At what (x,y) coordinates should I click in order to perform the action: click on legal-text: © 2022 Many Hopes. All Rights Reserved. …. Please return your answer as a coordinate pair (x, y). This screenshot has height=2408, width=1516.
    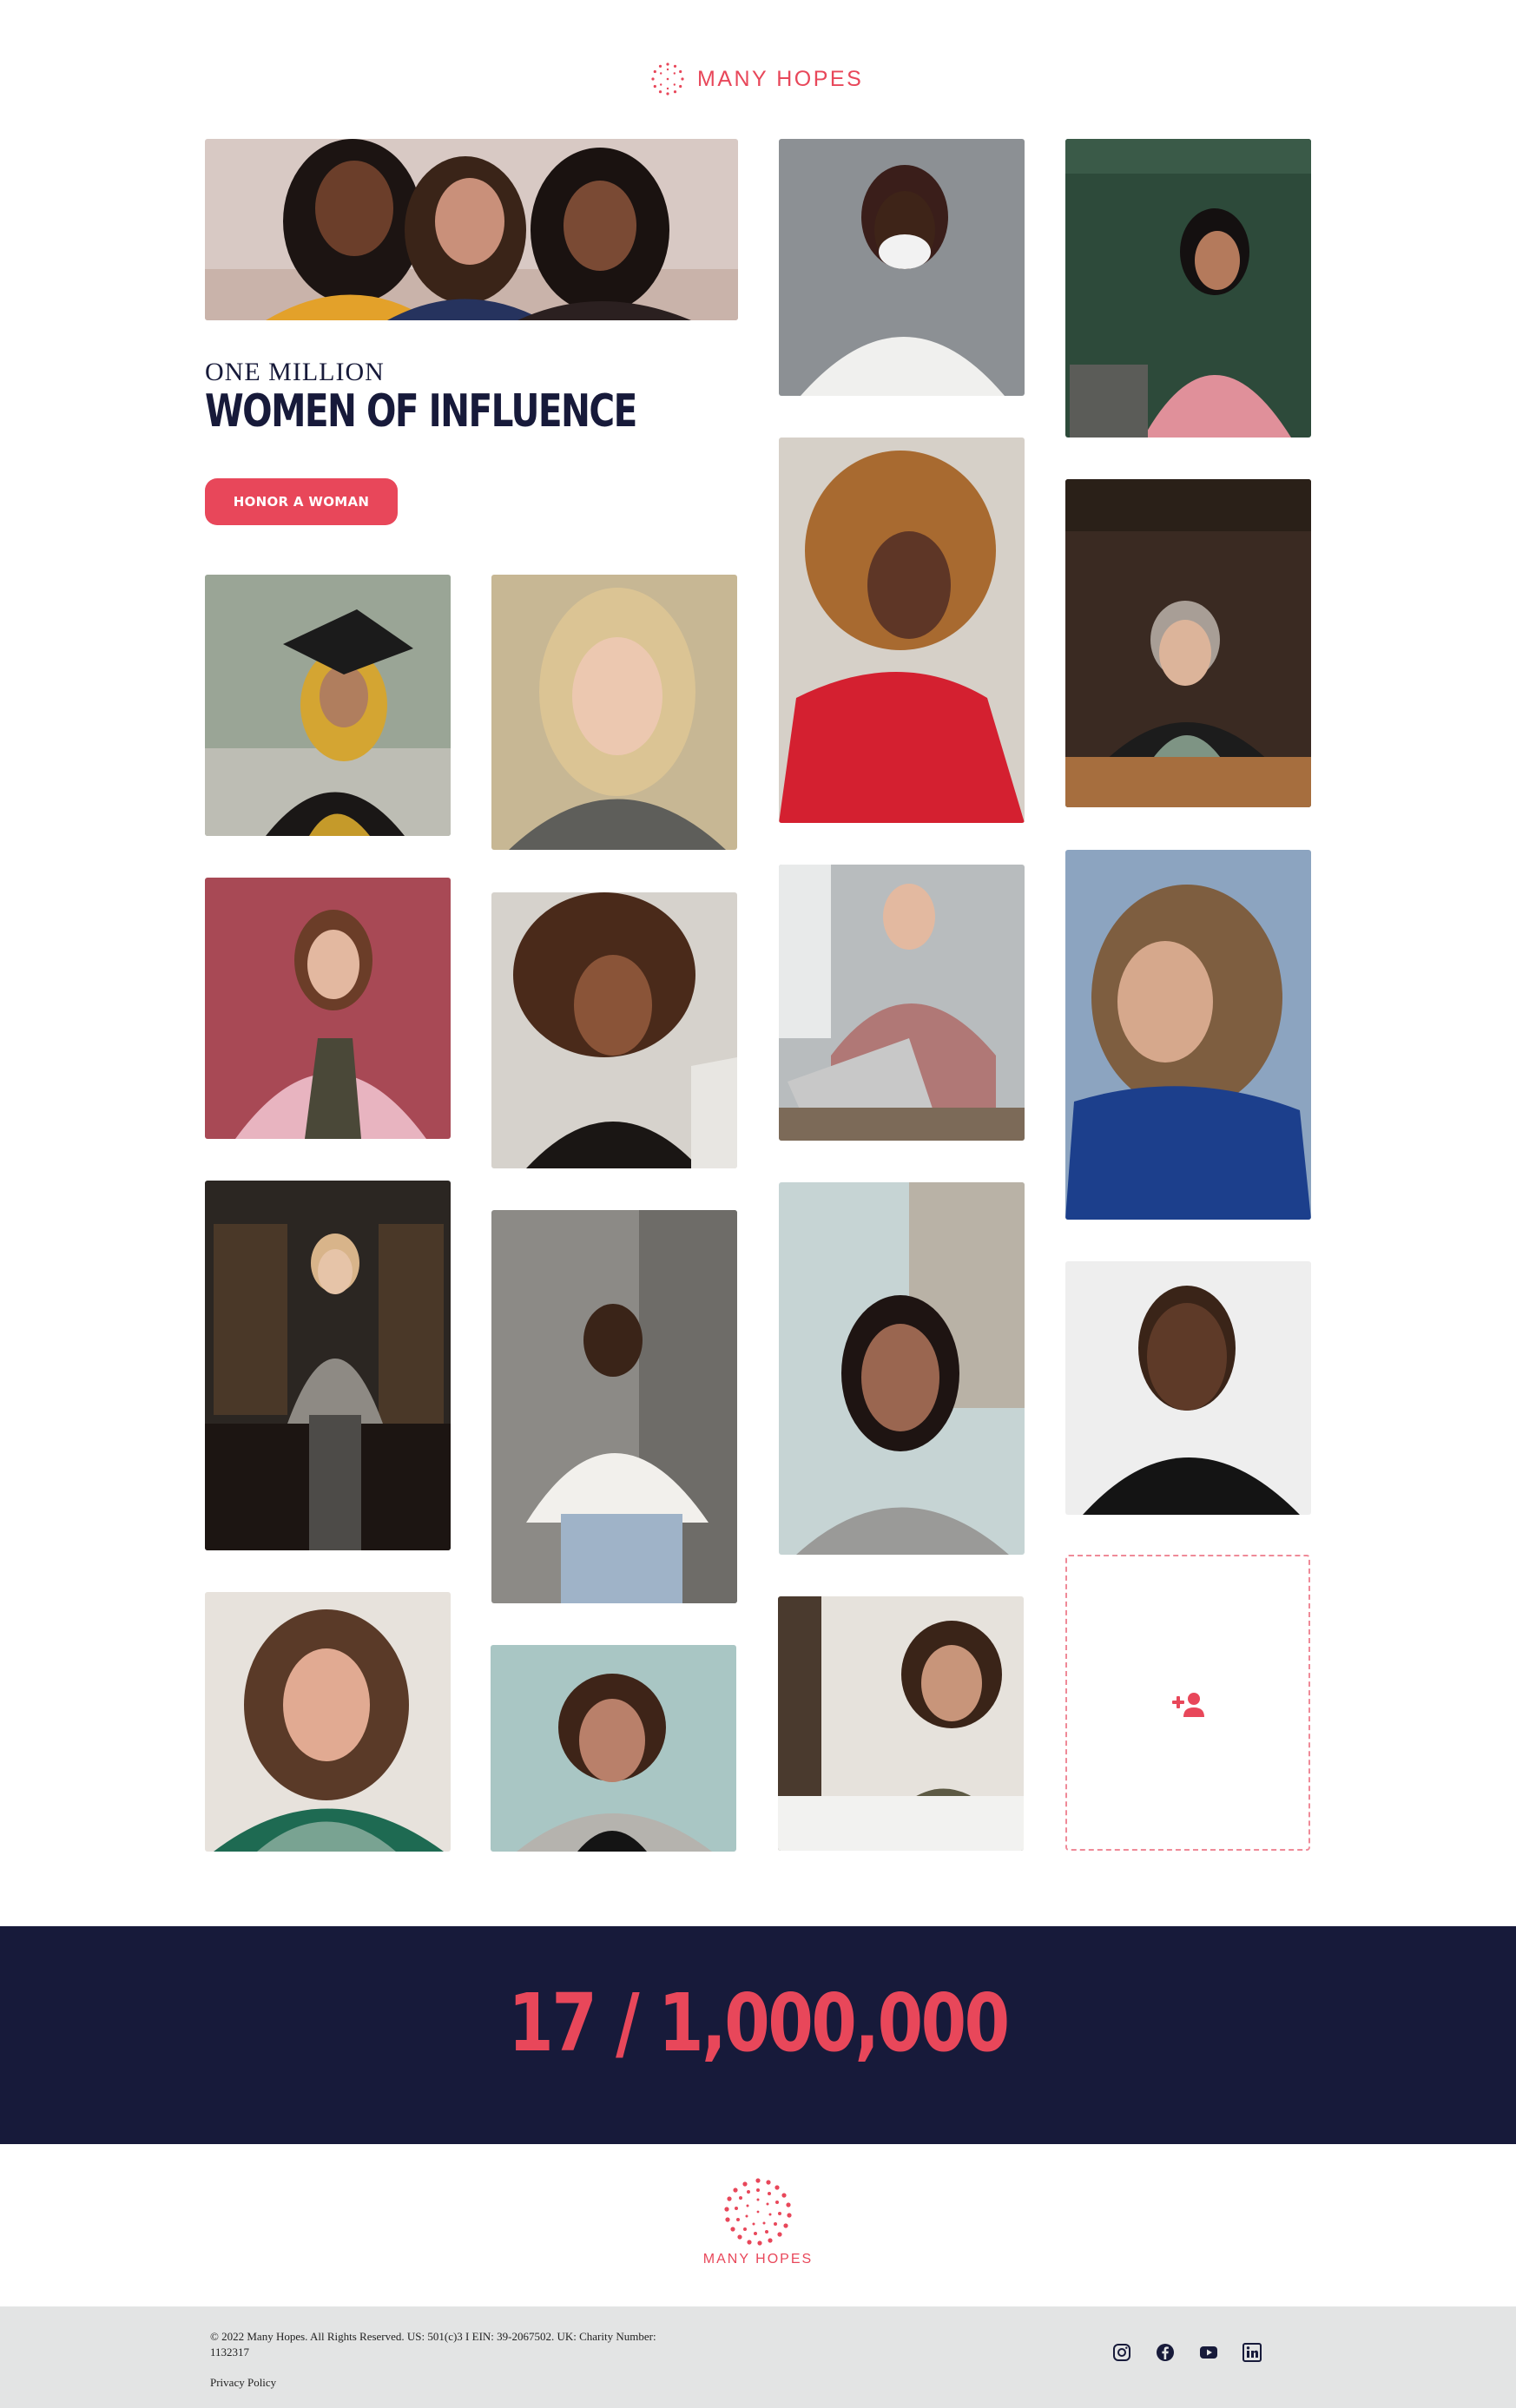
    Looking at the image, I should click on (433, 2344).